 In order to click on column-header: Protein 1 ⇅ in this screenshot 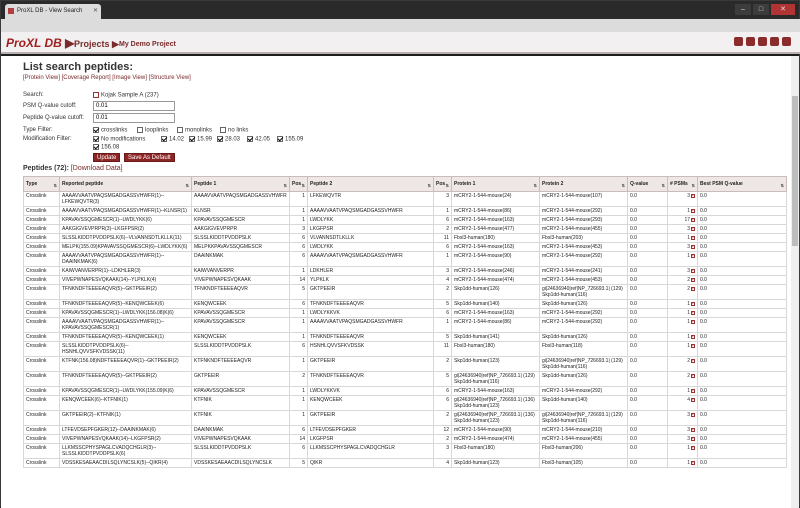, I will do `click(495, 184)`.